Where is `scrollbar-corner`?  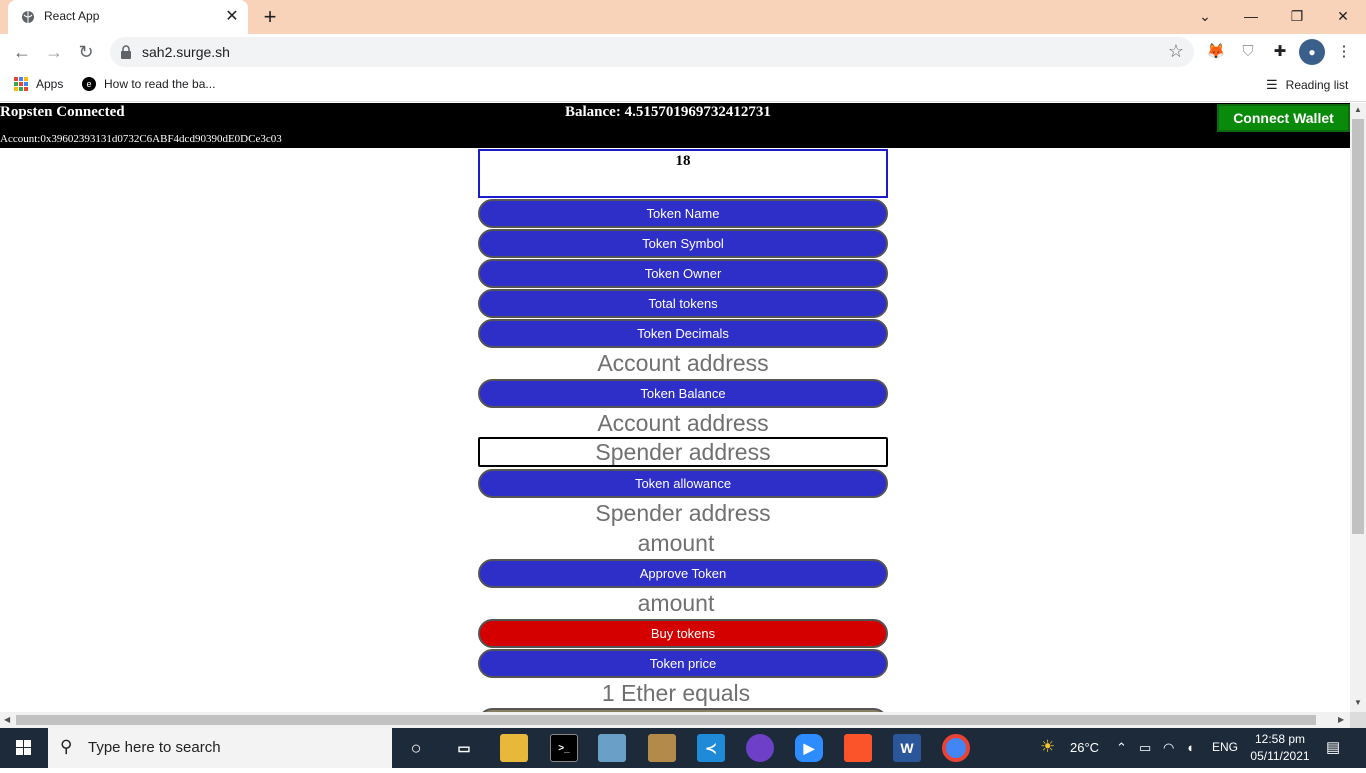 scrollbar-corner is located at coordinates (1358, 720).